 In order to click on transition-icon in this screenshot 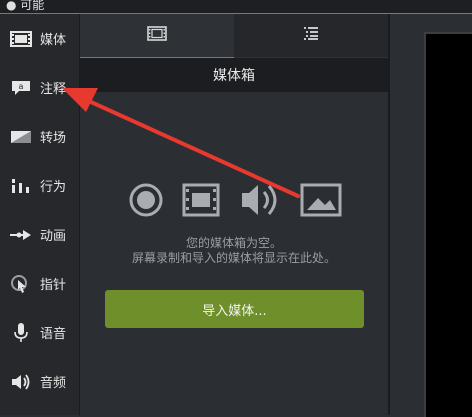, I will do `click(21, 137)`.